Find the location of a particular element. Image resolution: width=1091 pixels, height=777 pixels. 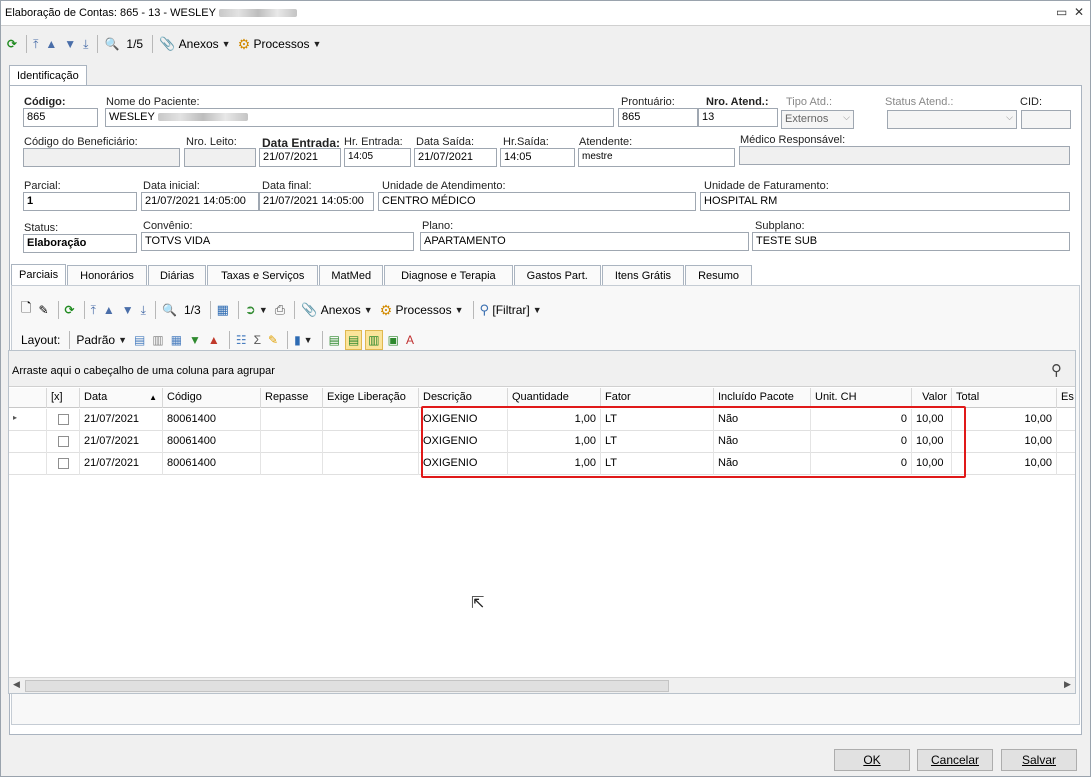

view-detail-icon: ▤ is located at coordinates (353, 340).